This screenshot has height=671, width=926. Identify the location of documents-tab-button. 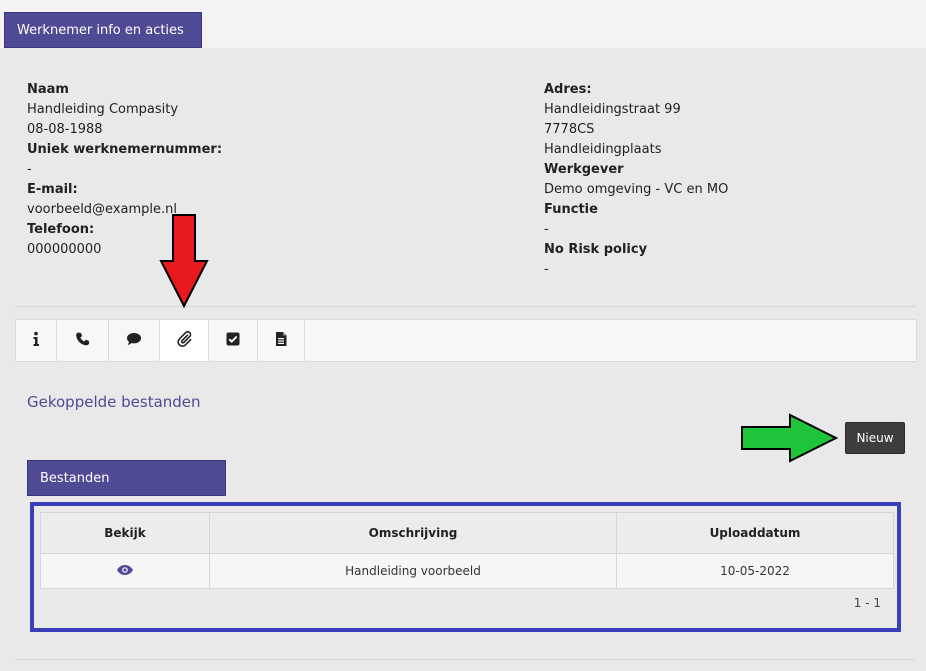
(281, 340).